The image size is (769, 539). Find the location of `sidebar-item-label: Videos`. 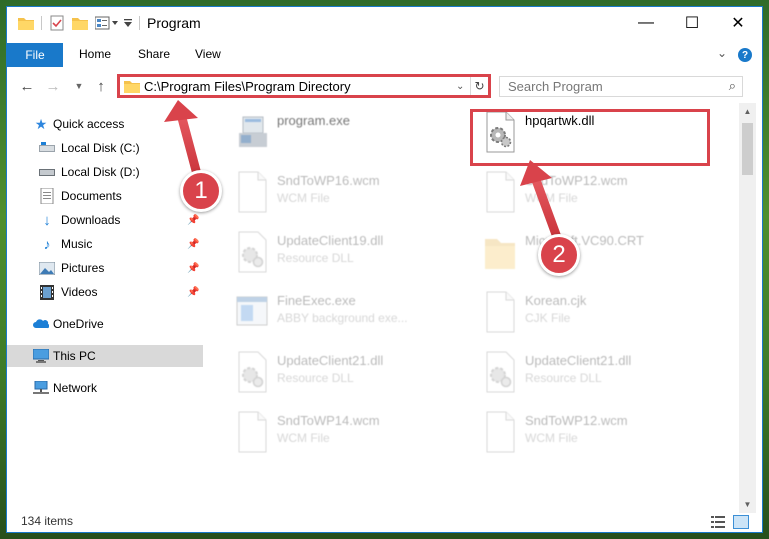

sidebar-item-label: Videos is located at coordinates (79, 292).